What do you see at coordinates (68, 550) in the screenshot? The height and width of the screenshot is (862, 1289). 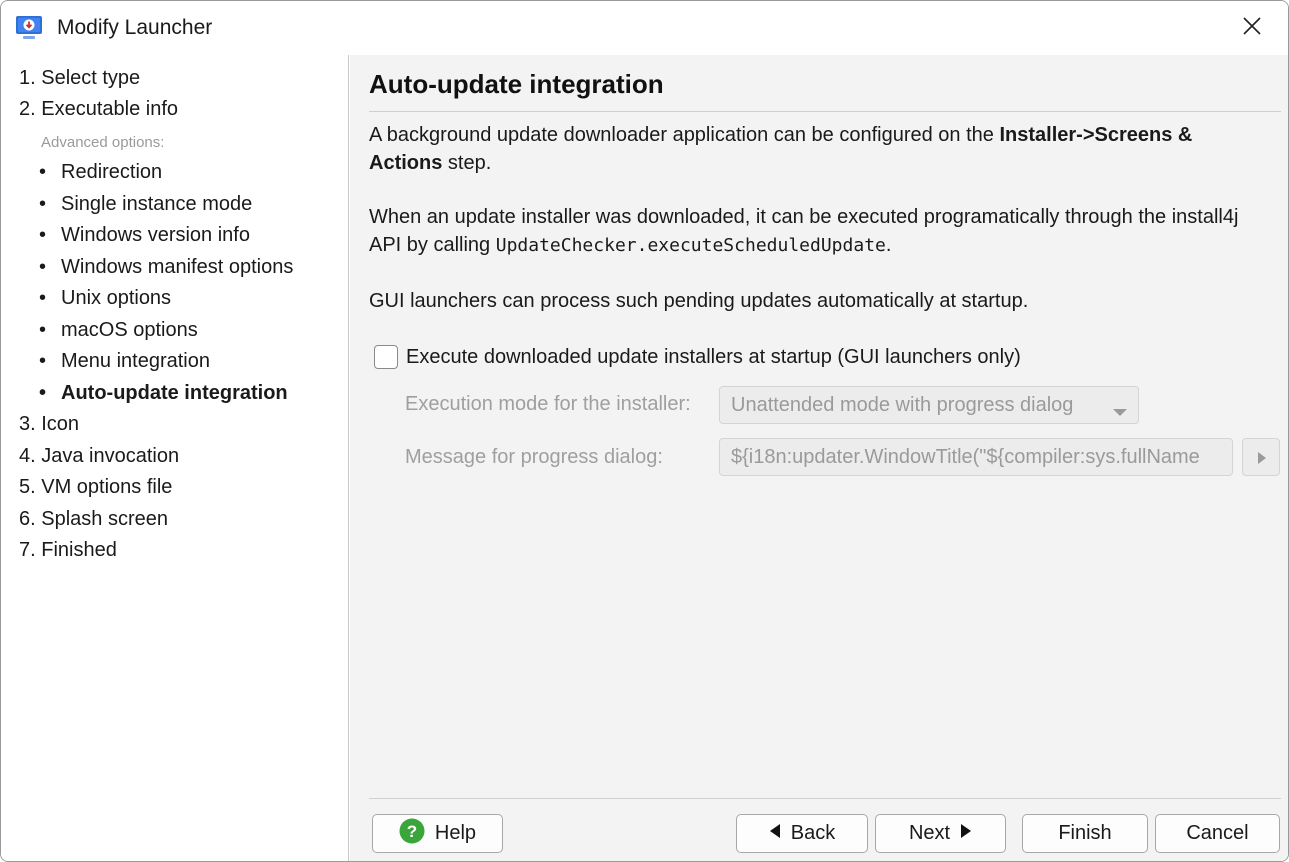 I see `step-finished: 7. Finished` at bounding box center [68, 550].